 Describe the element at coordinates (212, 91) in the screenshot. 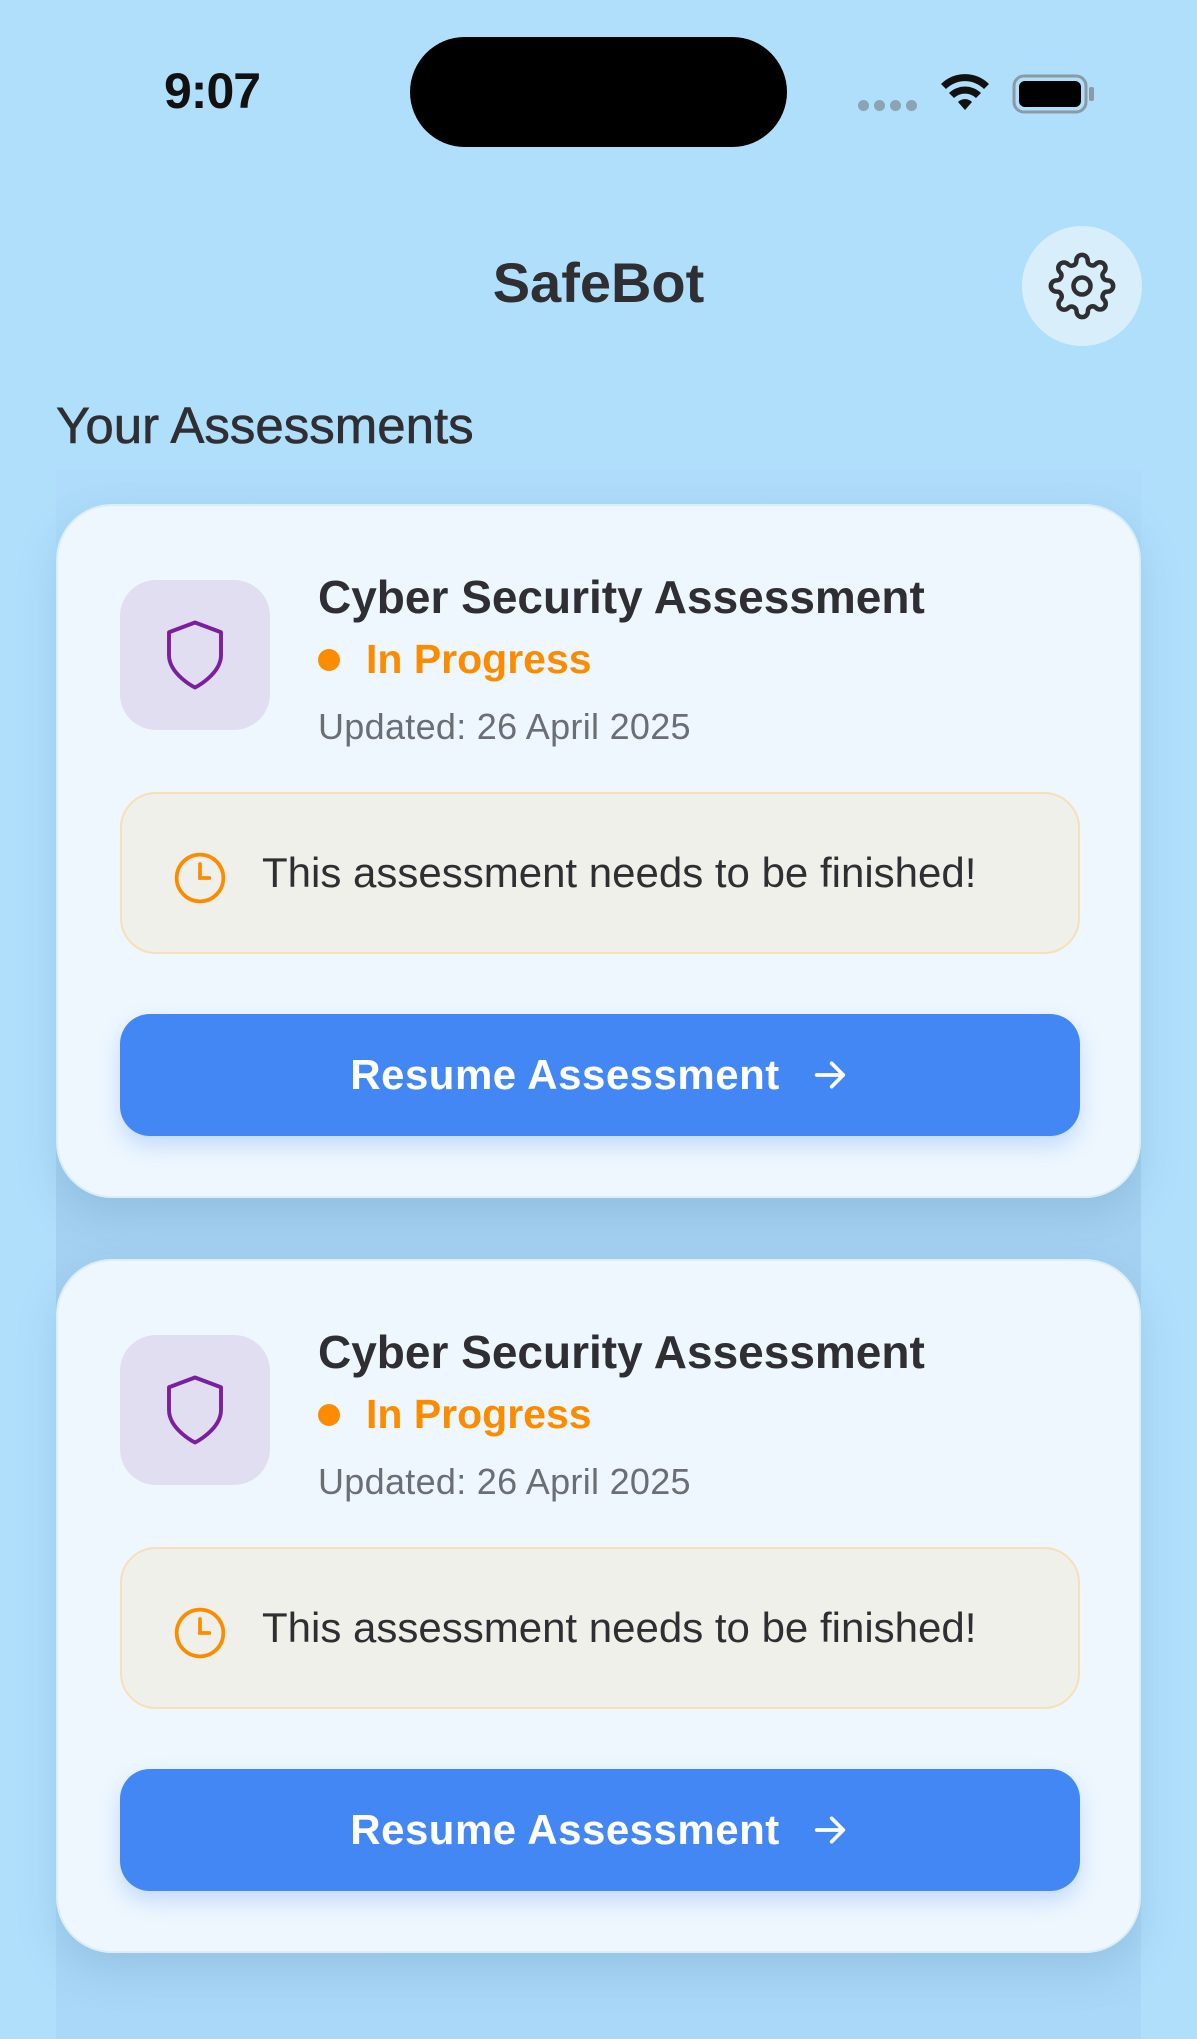

I see `status-time: 9:07` at that location.